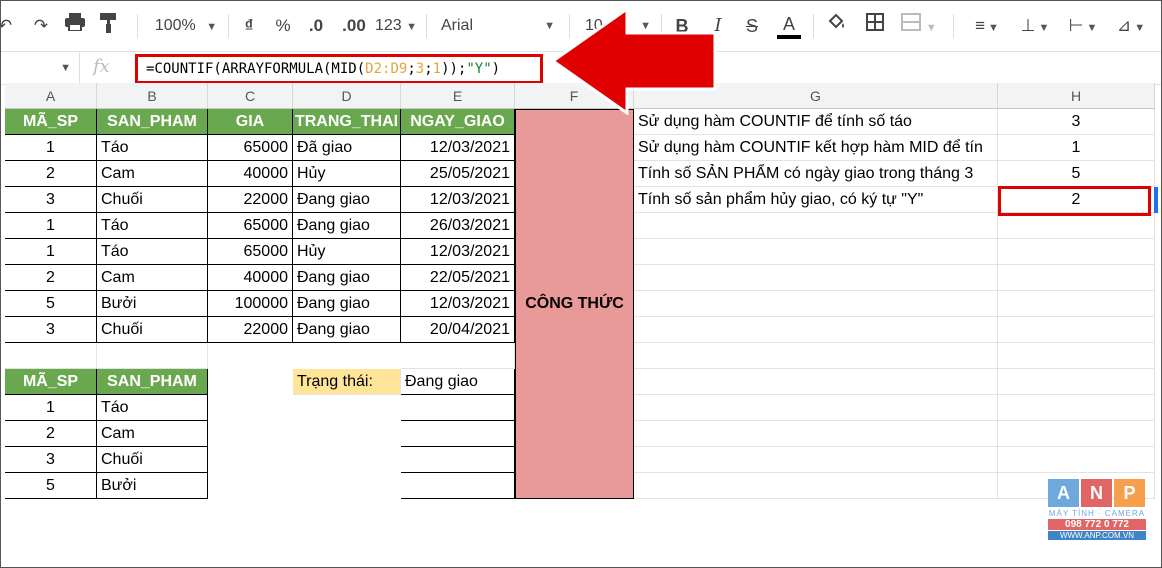 Image resolution: width=1162 pixels, height=568 pixels. Describe the element at coordinates (347, 122) in the screenshot. I see `table1-header: TRANG_THAI` at that location.